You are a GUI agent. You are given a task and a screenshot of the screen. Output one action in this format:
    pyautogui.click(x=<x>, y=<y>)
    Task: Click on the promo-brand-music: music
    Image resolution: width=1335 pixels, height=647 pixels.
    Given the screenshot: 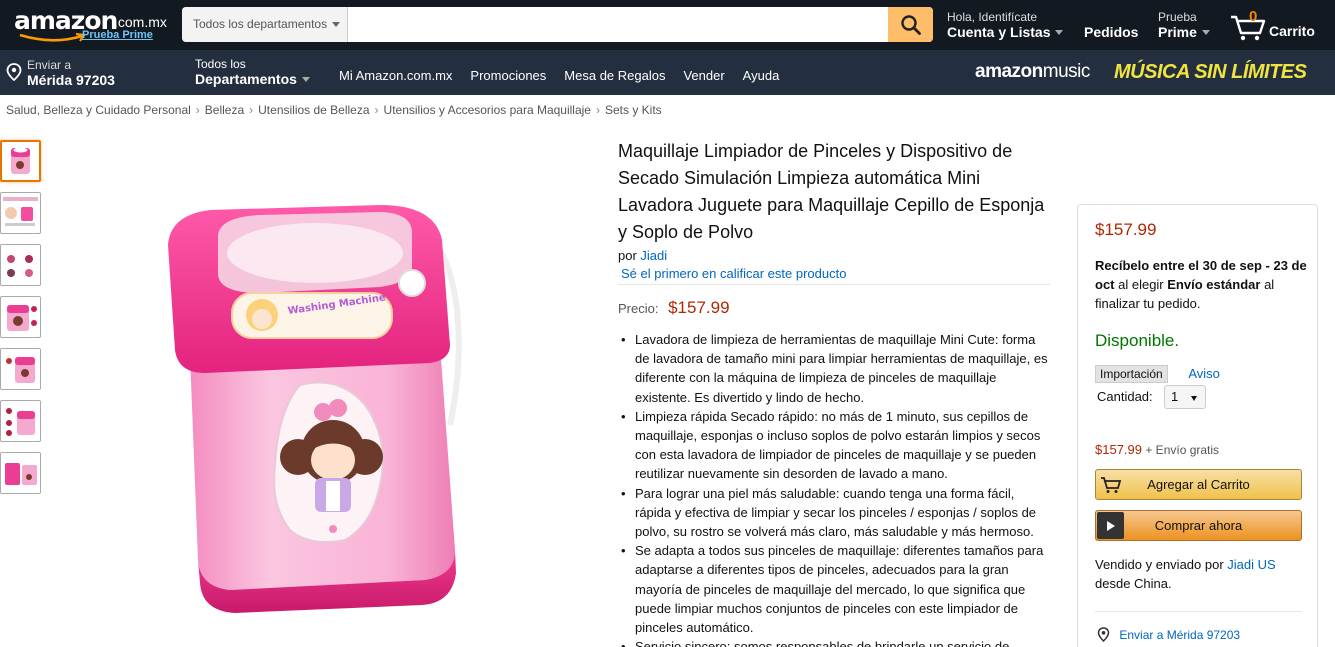 What is the action you would take?
    pyautogui.click(x=1066, y=71)
    